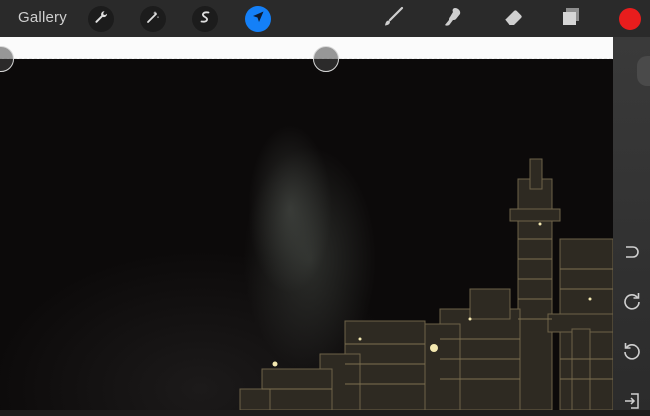 This screenshot has width=650, height=416. I want to click on selection-button, so click(205, 19).